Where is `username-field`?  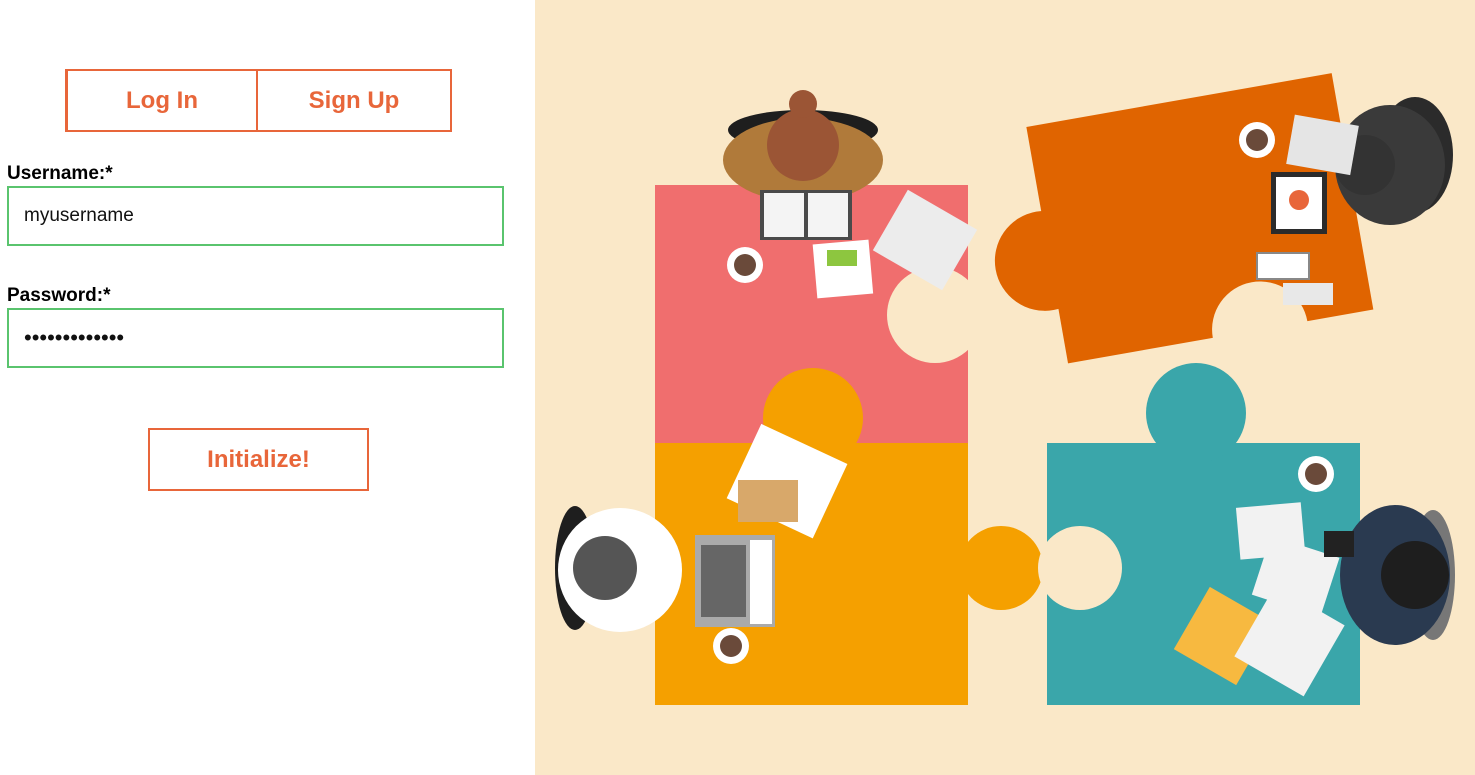
username-field is located at coordinates (255, 216).